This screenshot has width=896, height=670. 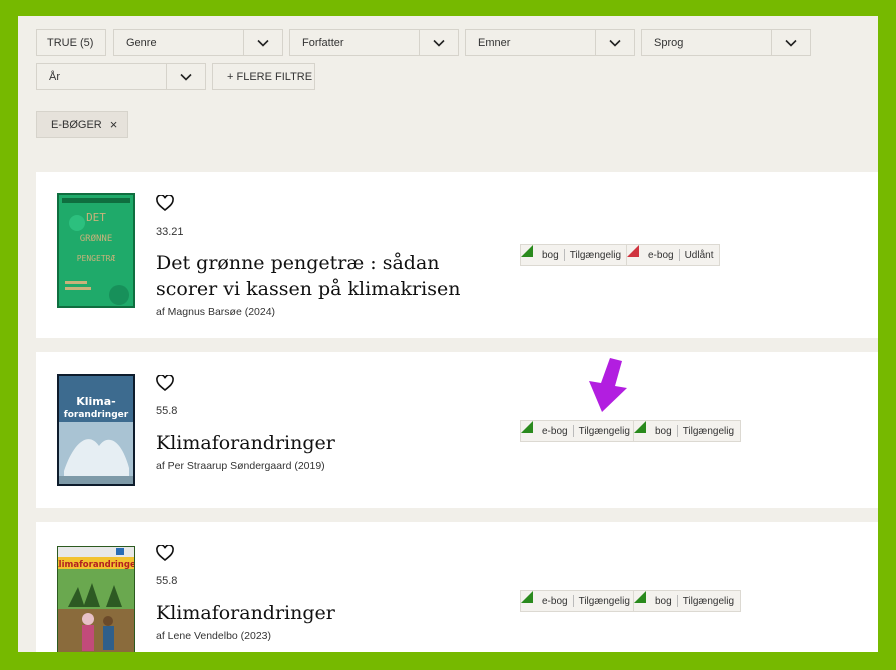 What do you see at coordinates (121, 76) in the screenshot?
I see `filter-year-dropdown: År` at bounding box center [121, 76].